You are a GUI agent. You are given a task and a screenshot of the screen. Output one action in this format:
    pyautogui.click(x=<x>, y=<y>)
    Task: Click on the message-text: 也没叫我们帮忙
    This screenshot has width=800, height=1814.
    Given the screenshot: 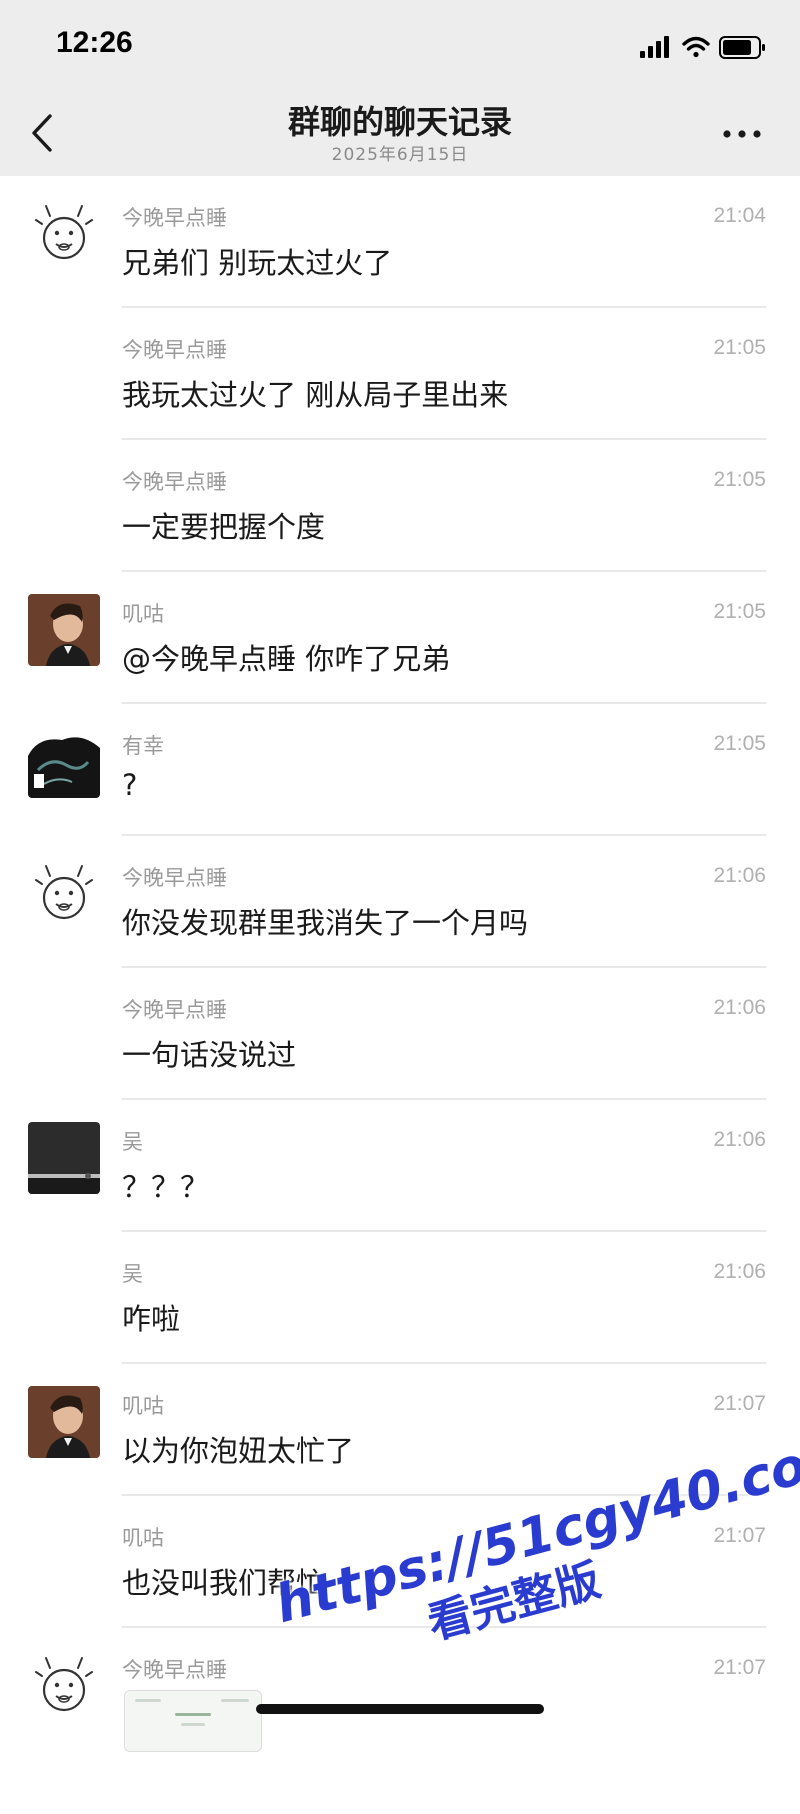 What is the action you would take?
    pyautogui.click(x=224, y=1583)
    